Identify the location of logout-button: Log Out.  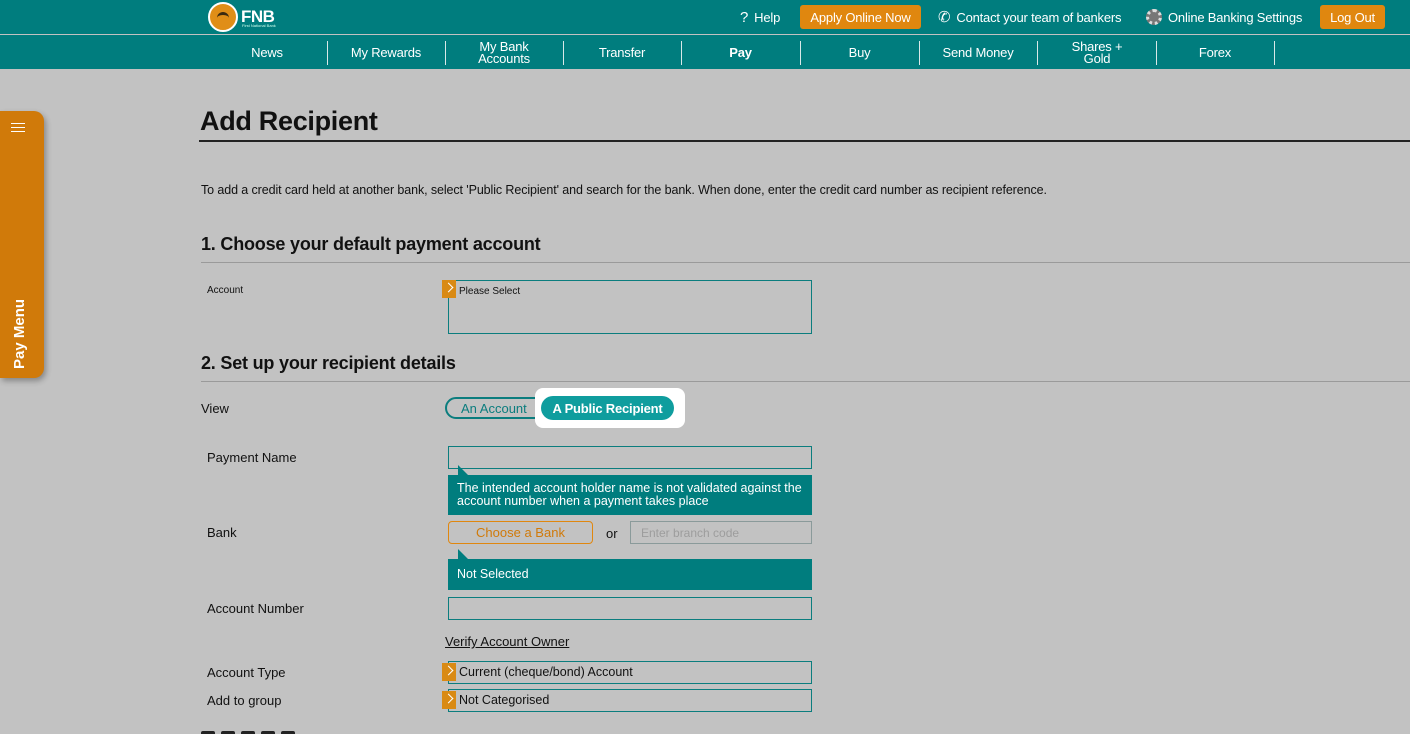
(1352, 17).